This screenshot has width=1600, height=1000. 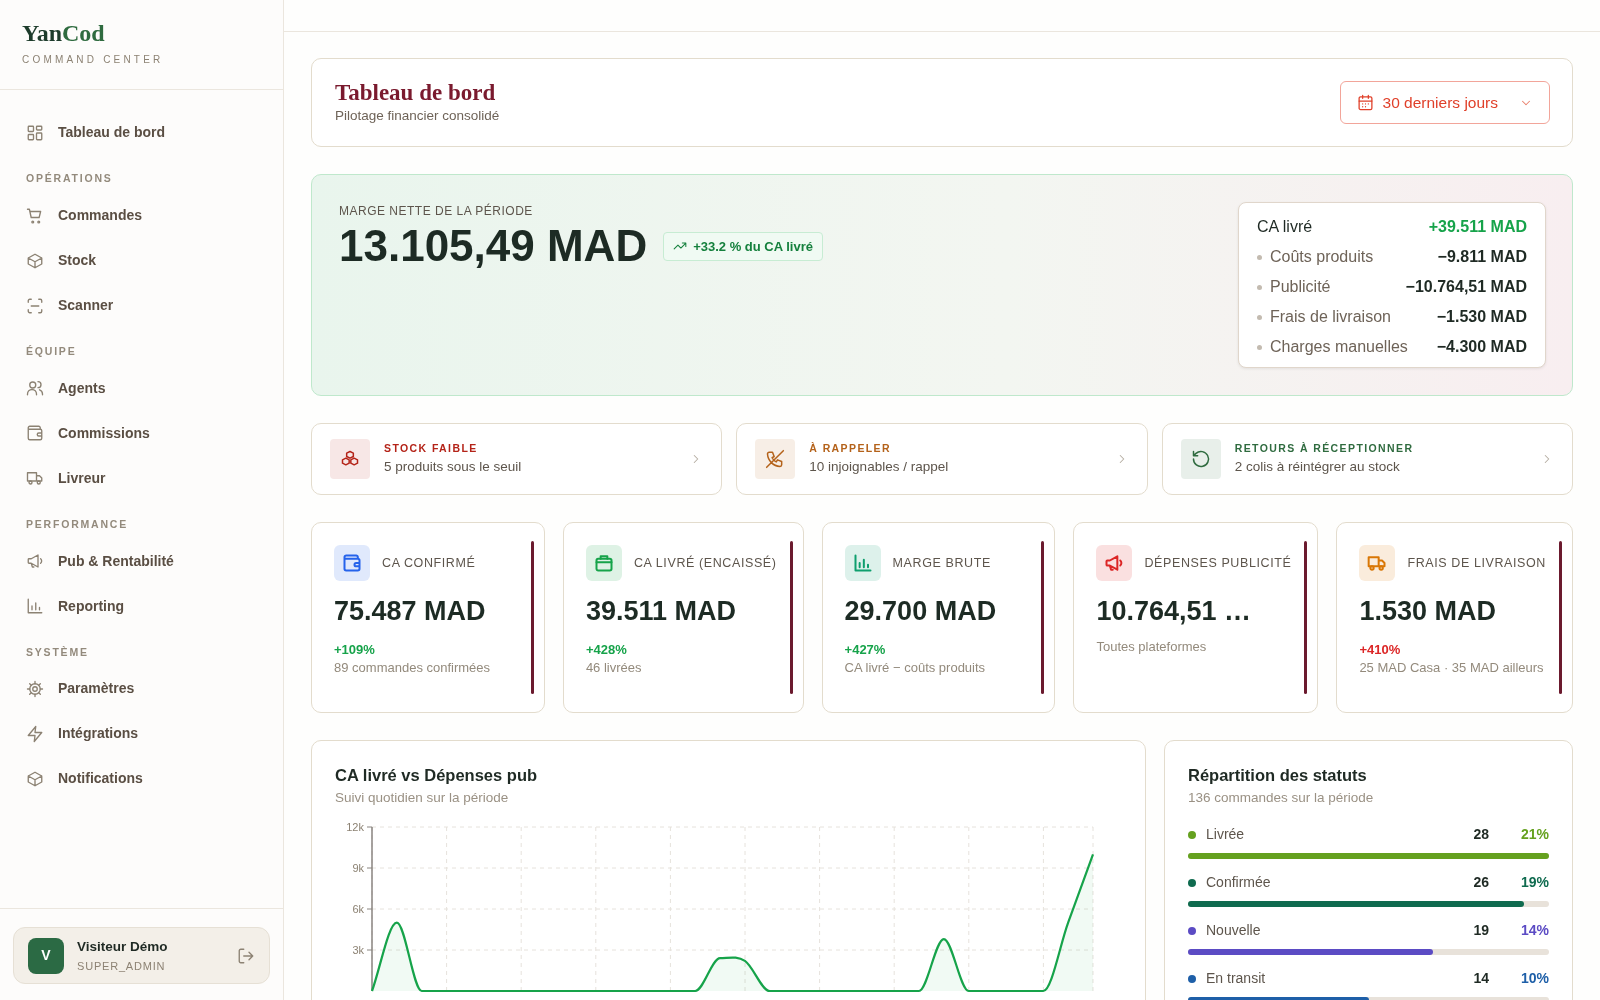 I want to click on alert-card: STOCK FAIBLE 5 produits sous le seuil, so click(x=517, y=459).